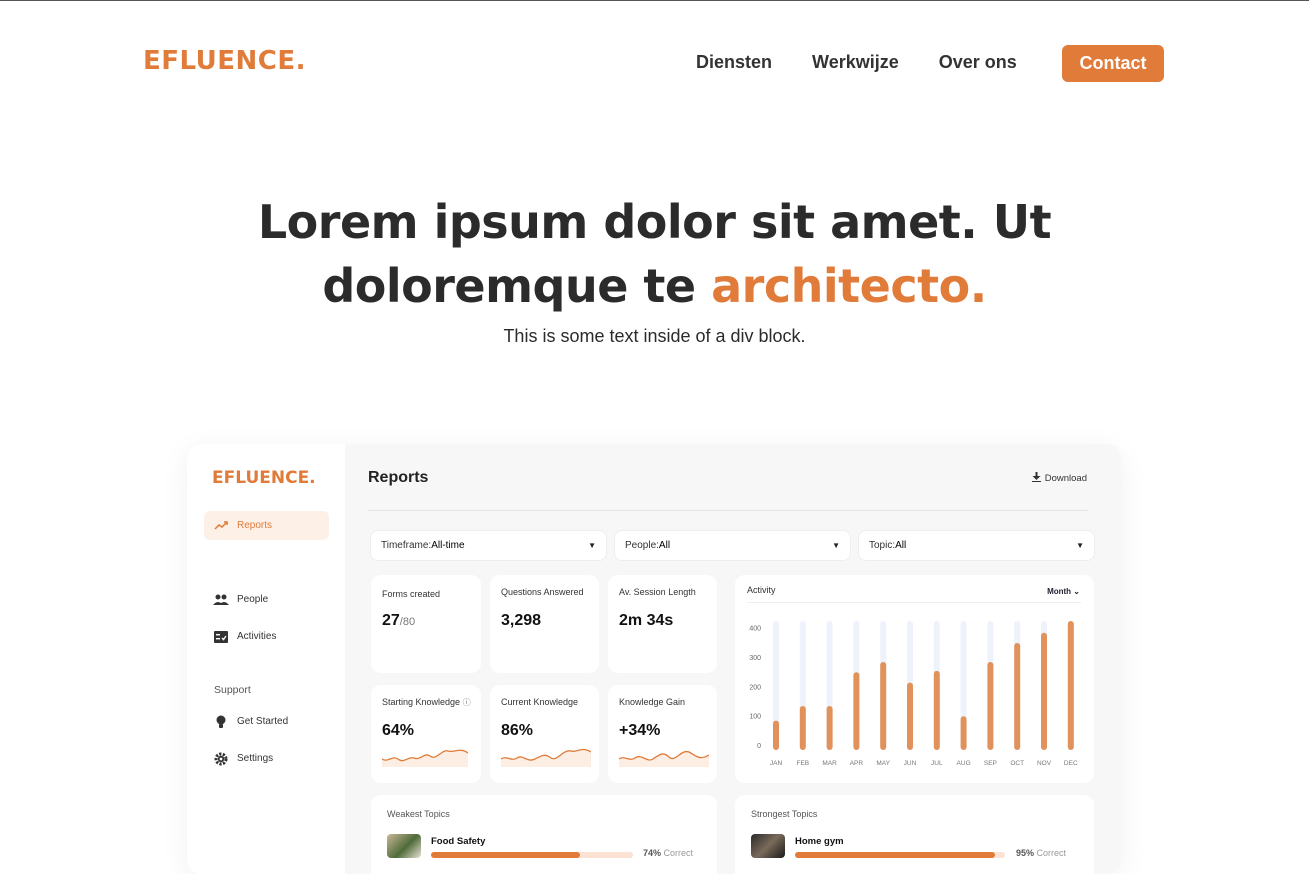 This screenshot has width=1309, height=874. What do you see at coordinates (910, 716) in the screenshot?
I see `bar-jun` at bounding box center [910, 716].